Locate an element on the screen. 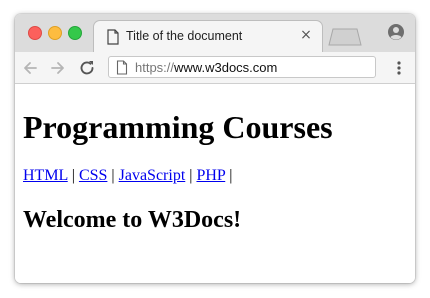  reload-icon is located at coordinates (87, 68).